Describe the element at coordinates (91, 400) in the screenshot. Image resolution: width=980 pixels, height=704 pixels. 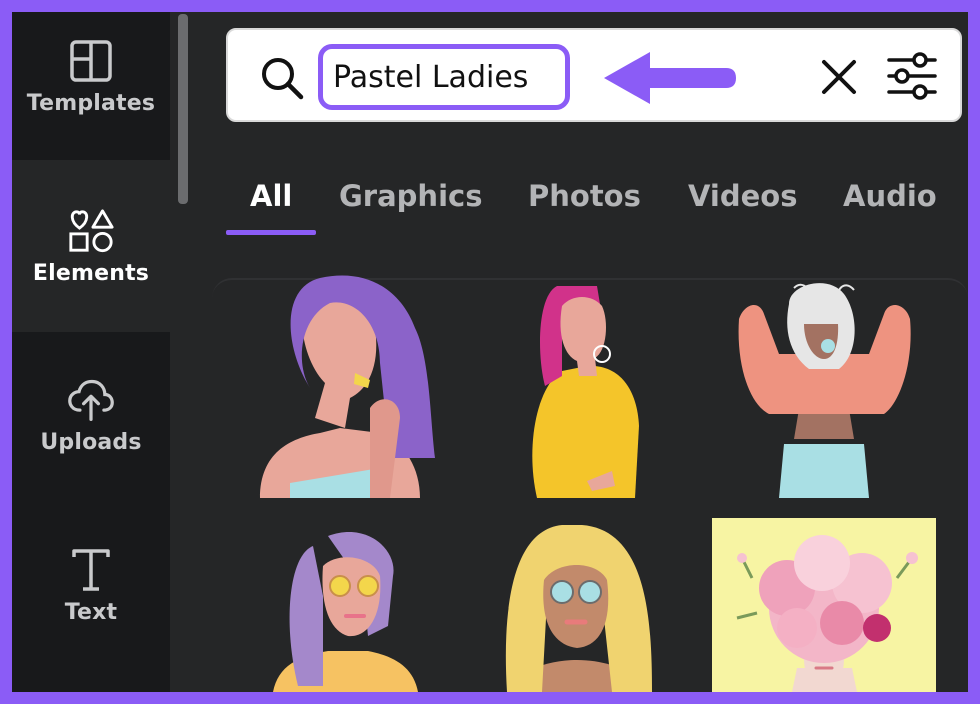
I see `upload-cloud-icon` at that location.